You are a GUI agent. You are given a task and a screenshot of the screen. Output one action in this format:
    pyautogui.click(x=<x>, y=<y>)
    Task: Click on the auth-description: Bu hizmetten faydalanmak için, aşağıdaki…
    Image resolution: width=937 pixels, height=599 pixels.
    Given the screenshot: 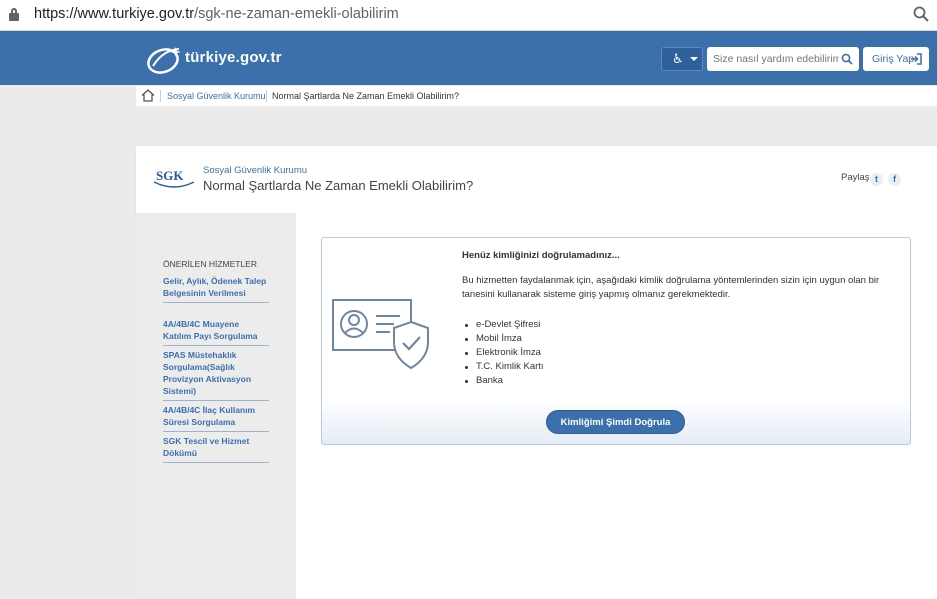 What is the action you would take?
    pyautogui.click(x=671, y=287)
    